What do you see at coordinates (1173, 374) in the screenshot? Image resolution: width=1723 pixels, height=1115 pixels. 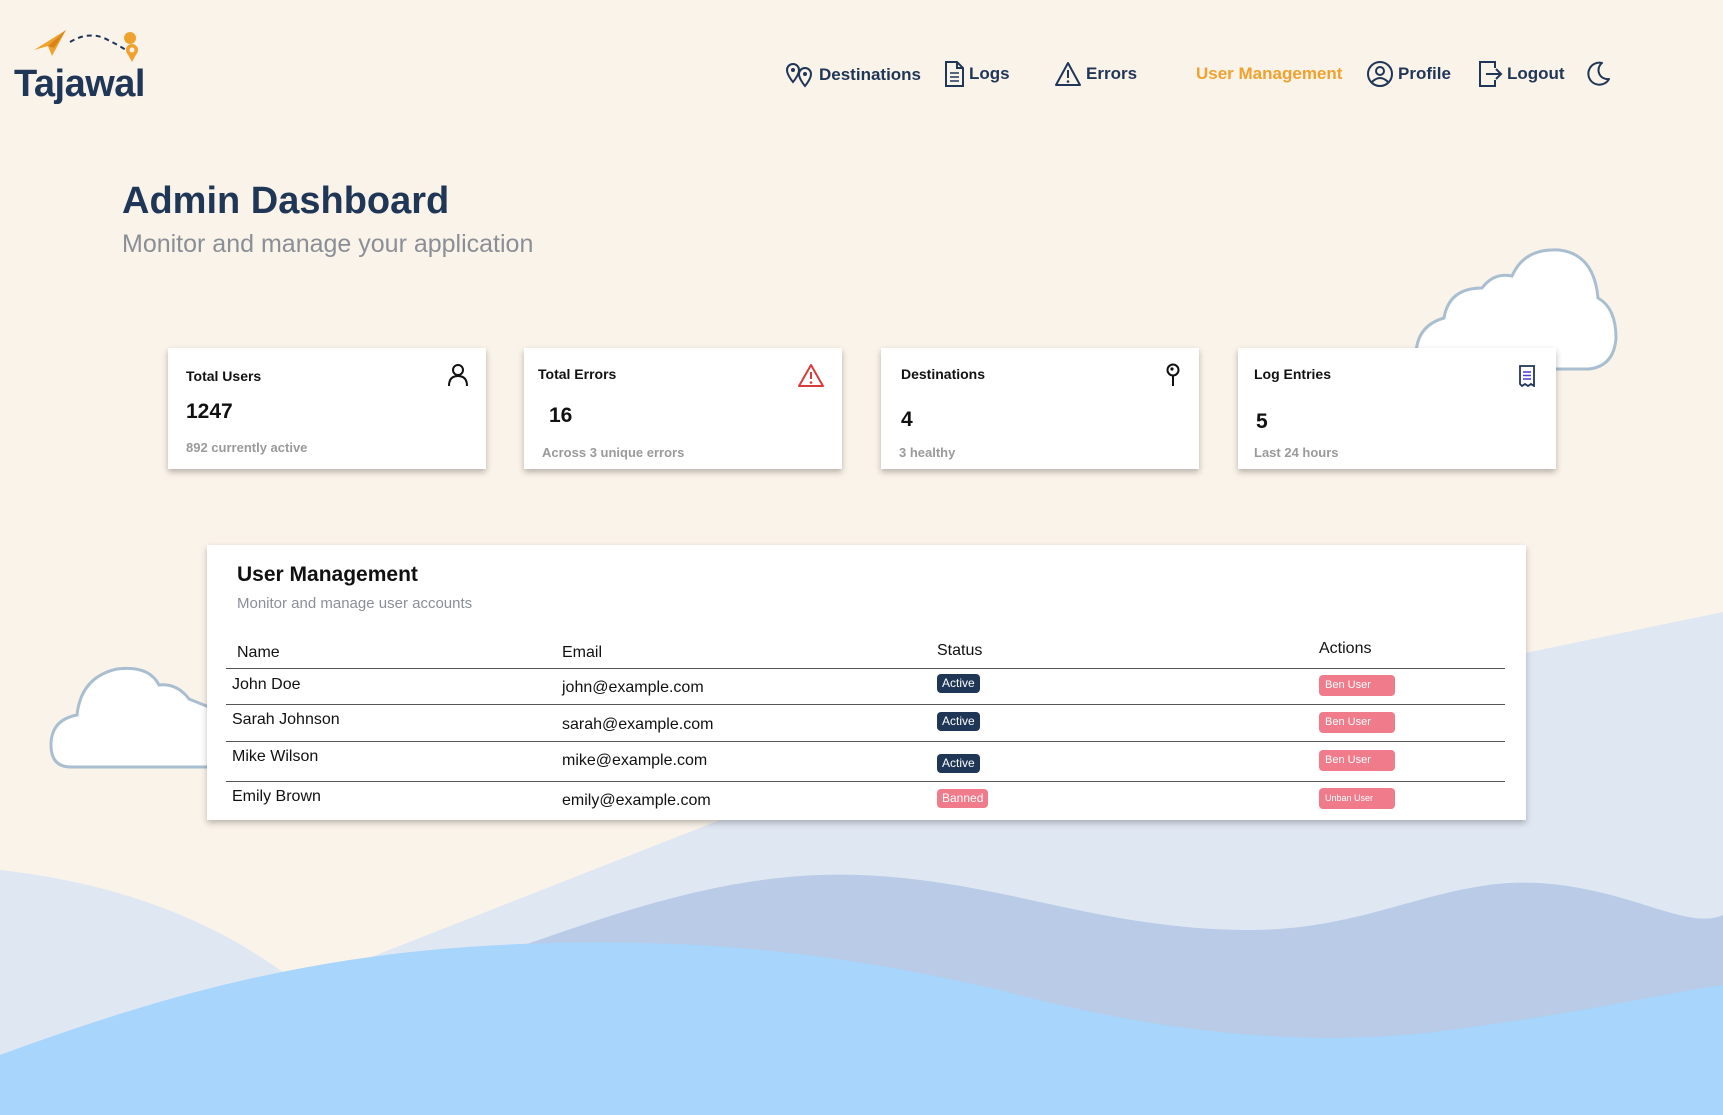 I see `pin-icon` at bounding box center [1173, 374].